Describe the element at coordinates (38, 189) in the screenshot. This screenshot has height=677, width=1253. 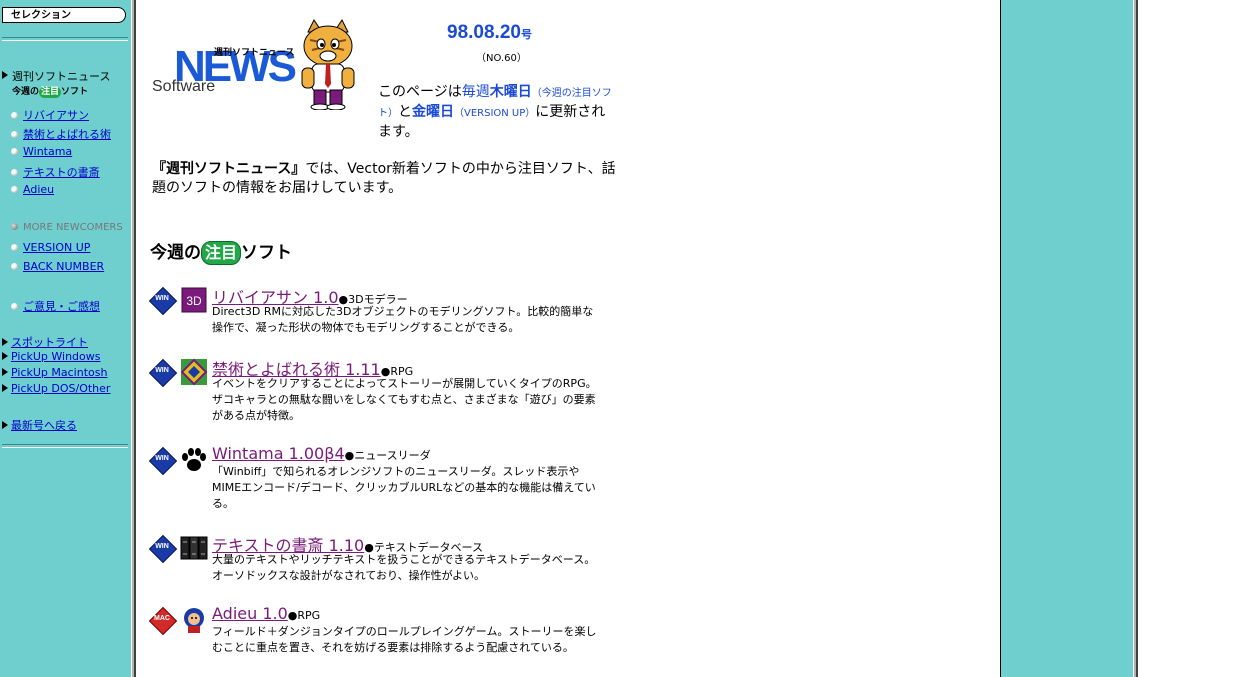
I see `sidebar-link: Adieu` at that location.